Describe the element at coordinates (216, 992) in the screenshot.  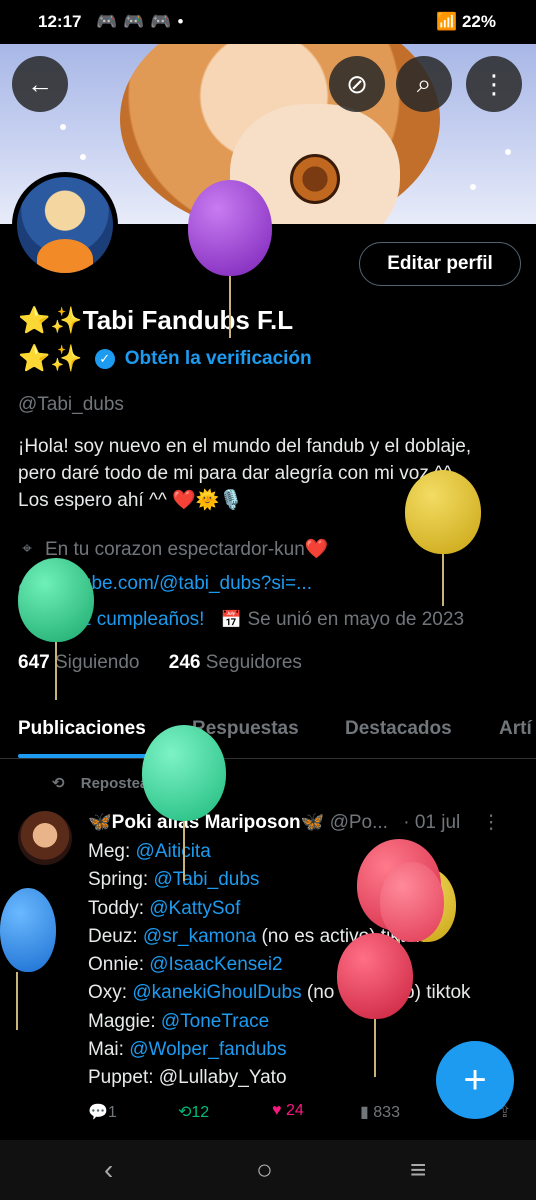
I see `mention-link: @kanekiGhoulDubs` at that location.